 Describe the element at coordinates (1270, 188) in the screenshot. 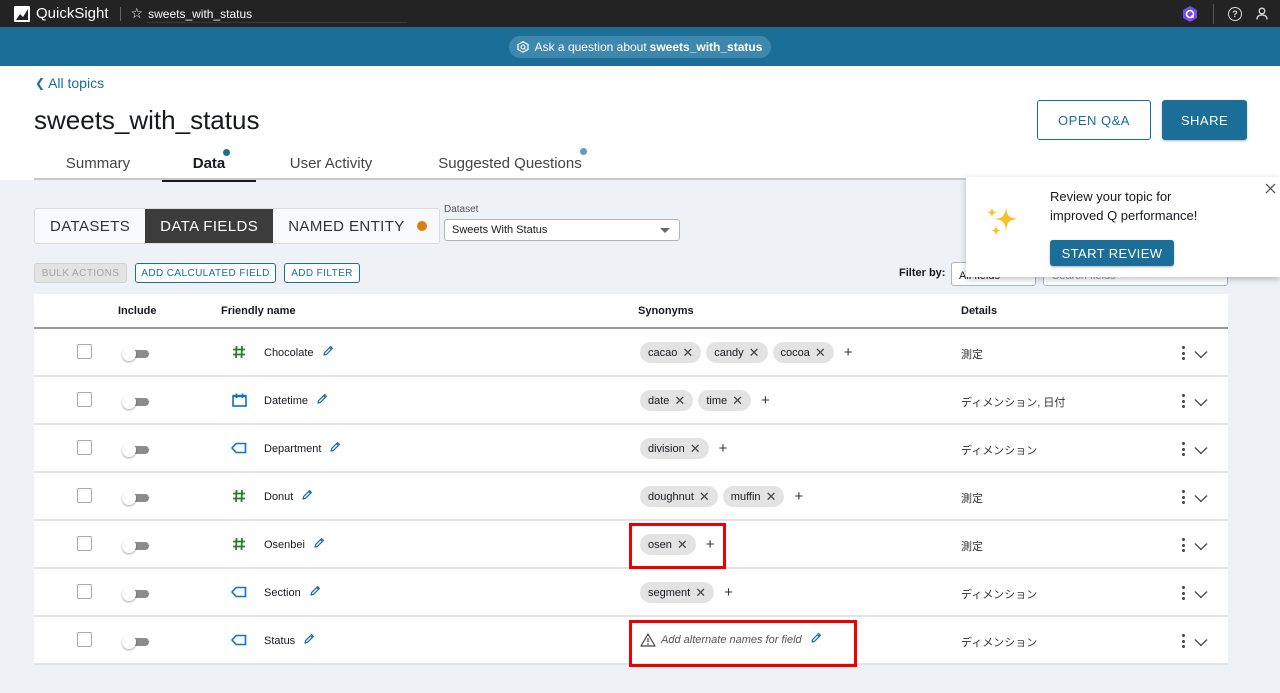

I see `close-icon` at that location.